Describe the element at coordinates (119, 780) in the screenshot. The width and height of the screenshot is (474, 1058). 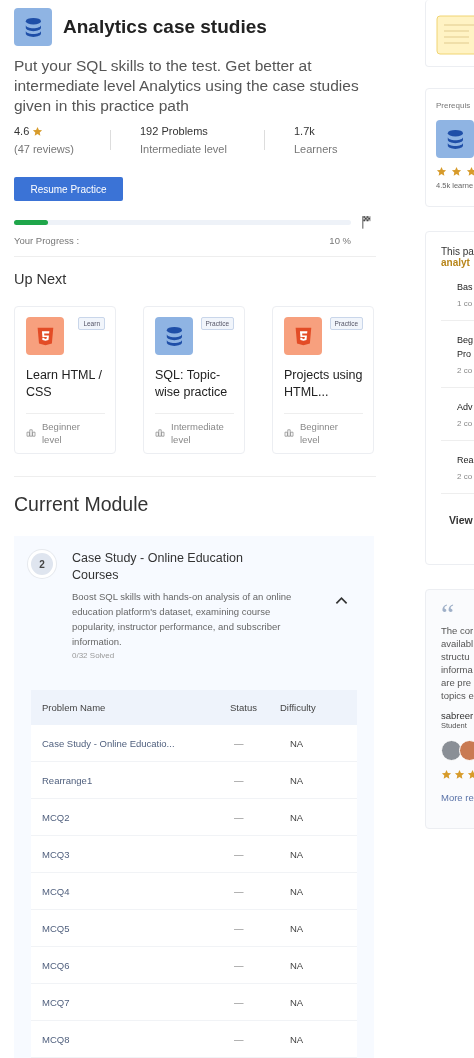
I see `problem-link: Rearrange1` at that location.